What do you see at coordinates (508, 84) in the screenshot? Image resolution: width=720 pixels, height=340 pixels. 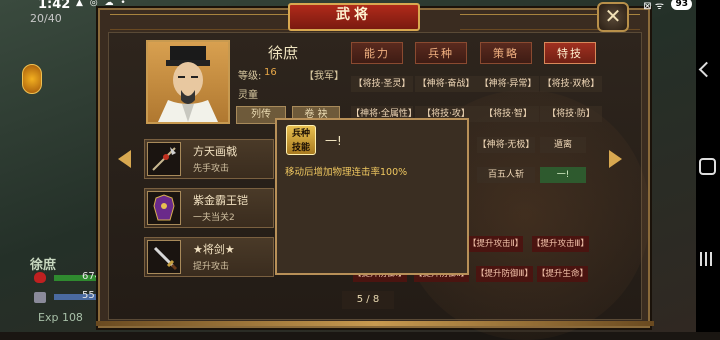 I see `skill-cell: 【神将·异常】` at bounding box center [508, 84].